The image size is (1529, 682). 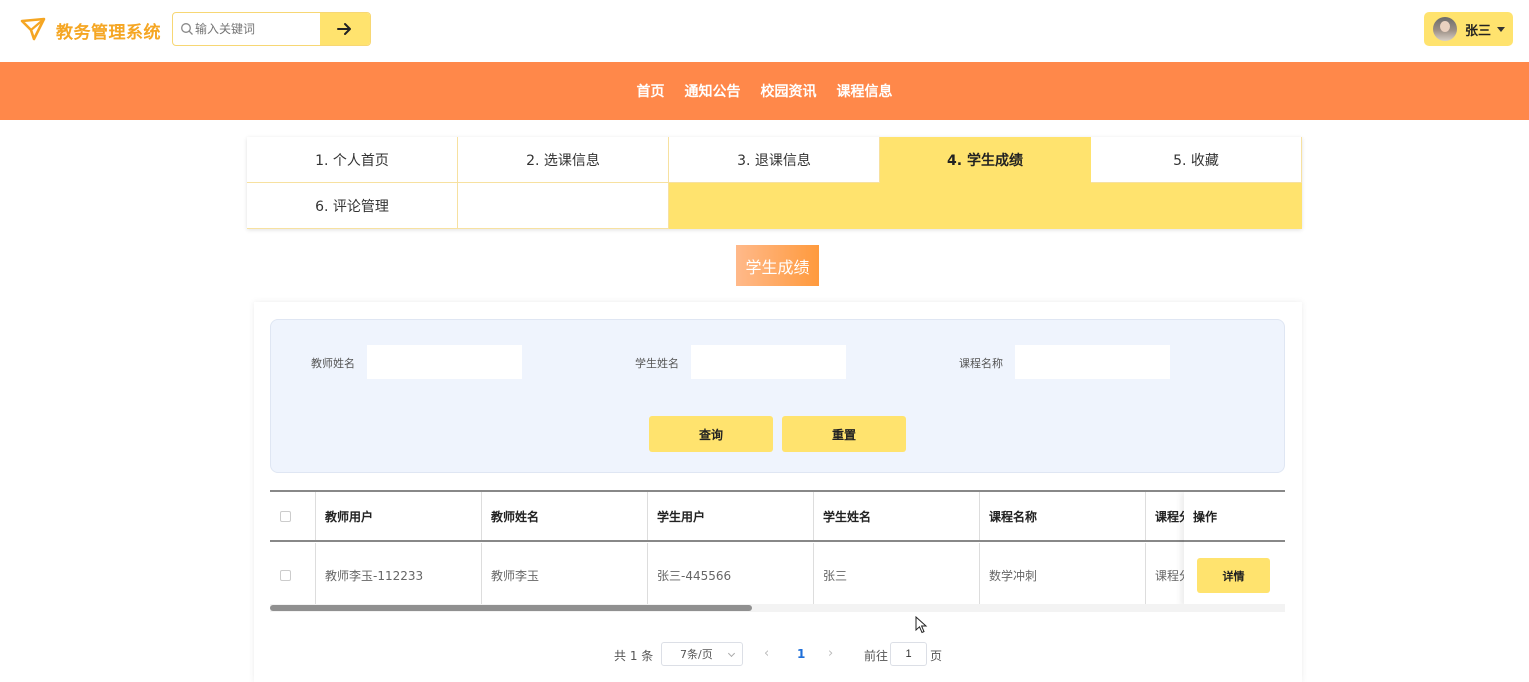 What do you see at coordinates (844, 434) in the screenshot?
I see `reset-button: 重置` at bounding box center [844, 434].